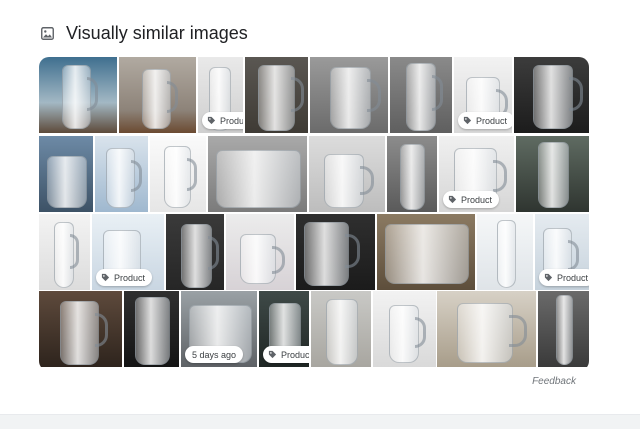 This screenshot has height=429, width=640. Describe the element at coordinates (195, 252) in the screenshot. I see `image-thumbnail-cut-glass-pitcher-table` at that location.